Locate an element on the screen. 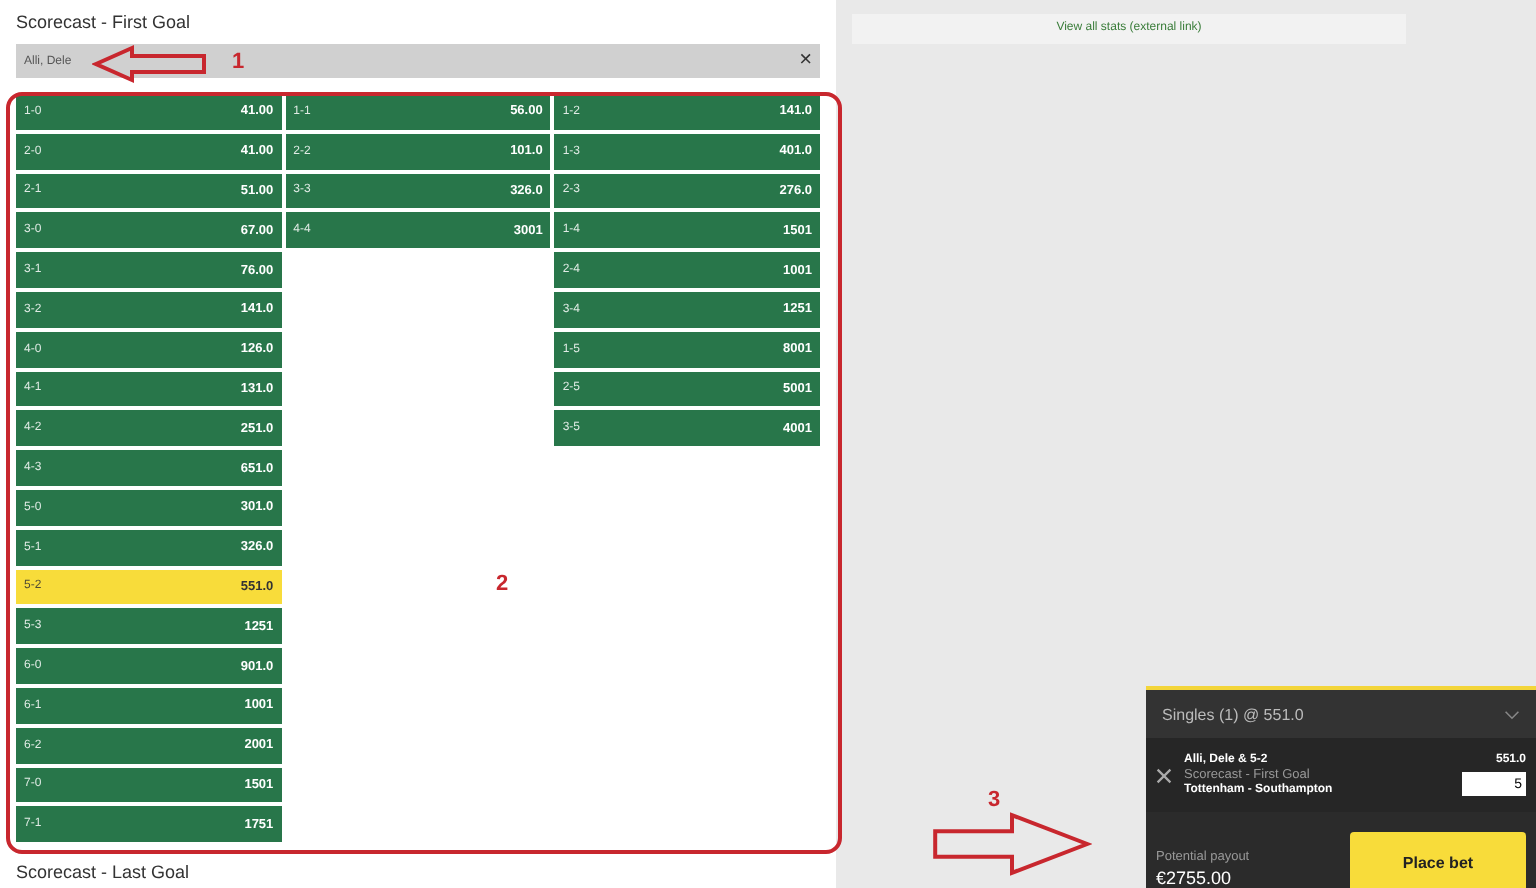  close-icon is located at coordinates (1164, 775).